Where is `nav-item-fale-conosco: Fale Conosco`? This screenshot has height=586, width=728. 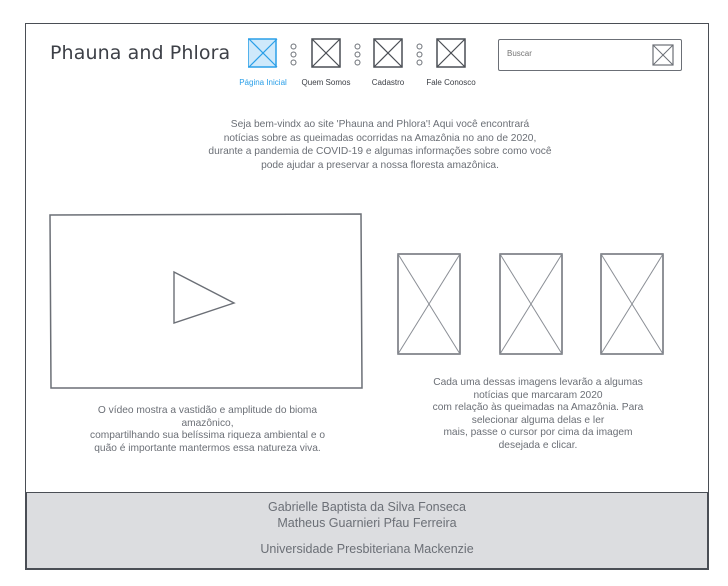 nav-item-fale-conosco: Fale Conosco is located at coordinates (451, 63).